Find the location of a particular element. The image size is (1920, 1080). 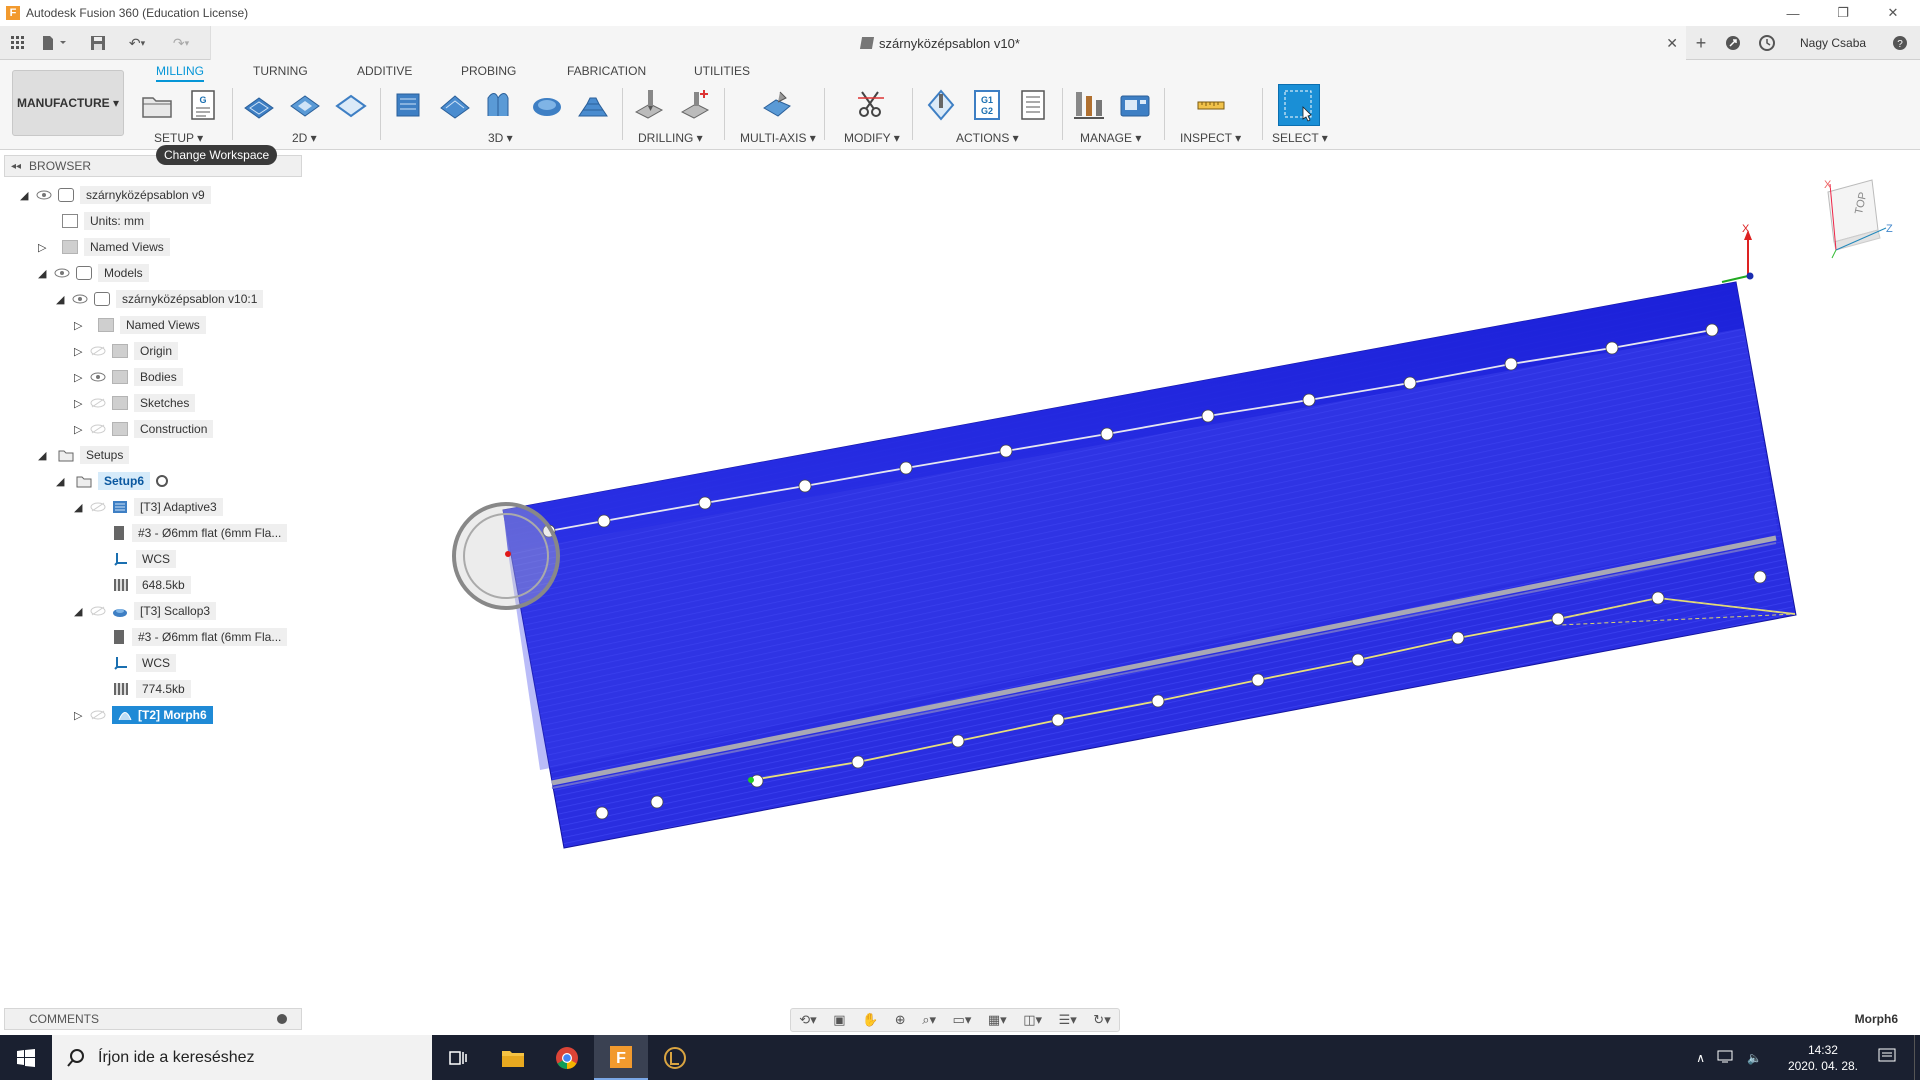

minimize-button: — is located at coordinates (1793, 13).